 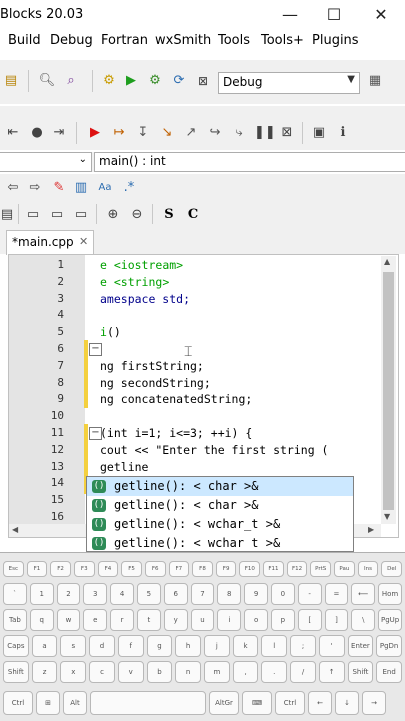 What do you see at coordinates (188, 672) in the screenshot?
I see `key: n` at bounding box center [188, 672].